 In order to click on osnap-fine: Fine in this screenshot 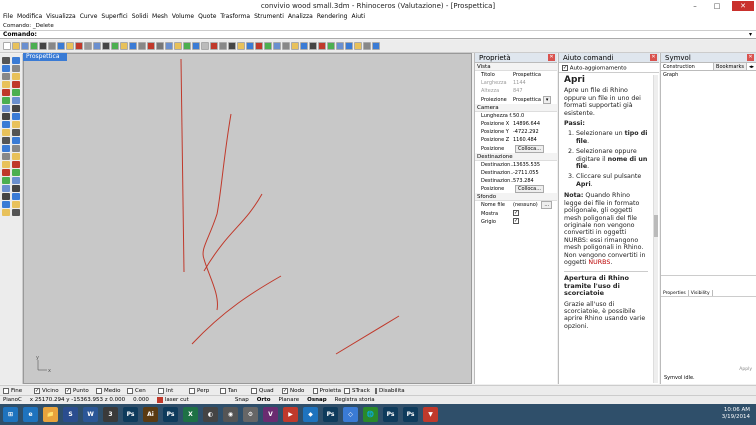, I will do `click(15, 390)`.